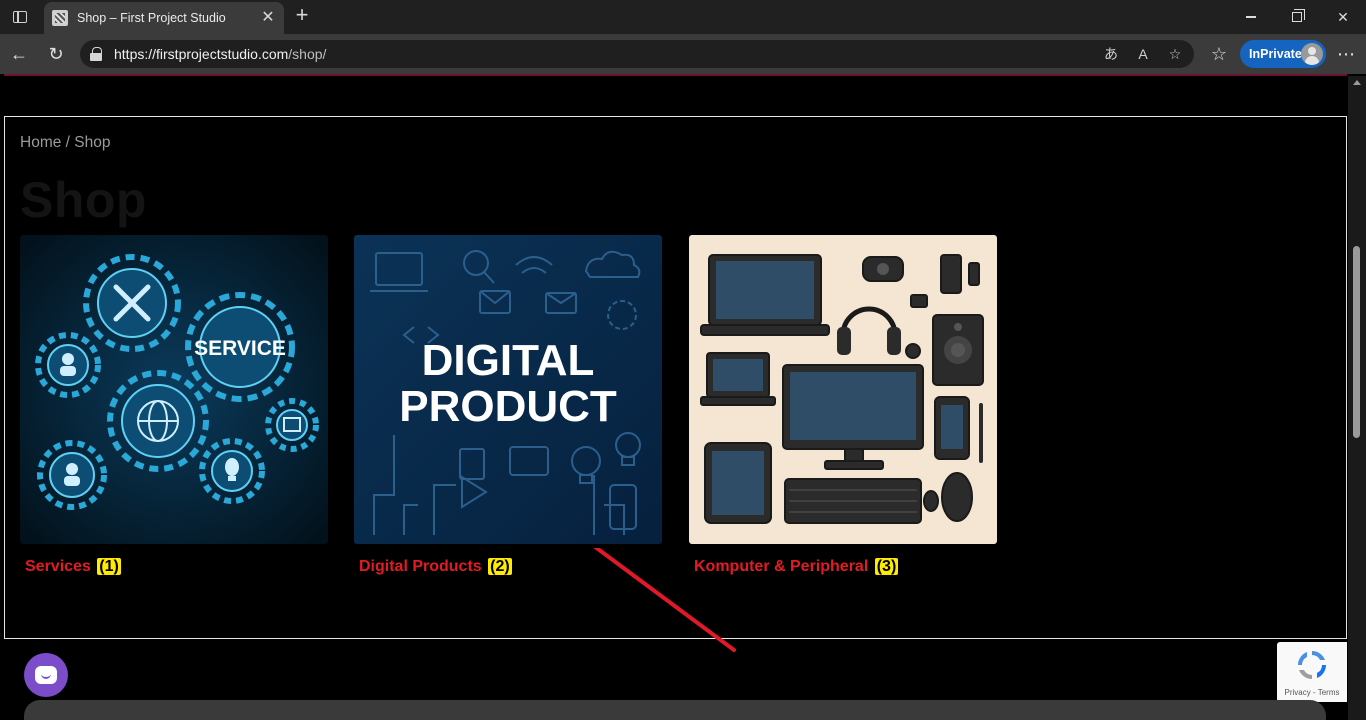 The image size is (1366, 720). Describe the element at coordinates (1312, 692) in the screenshot. I see `recaptcha-links: Privacy - Terms` at that location.